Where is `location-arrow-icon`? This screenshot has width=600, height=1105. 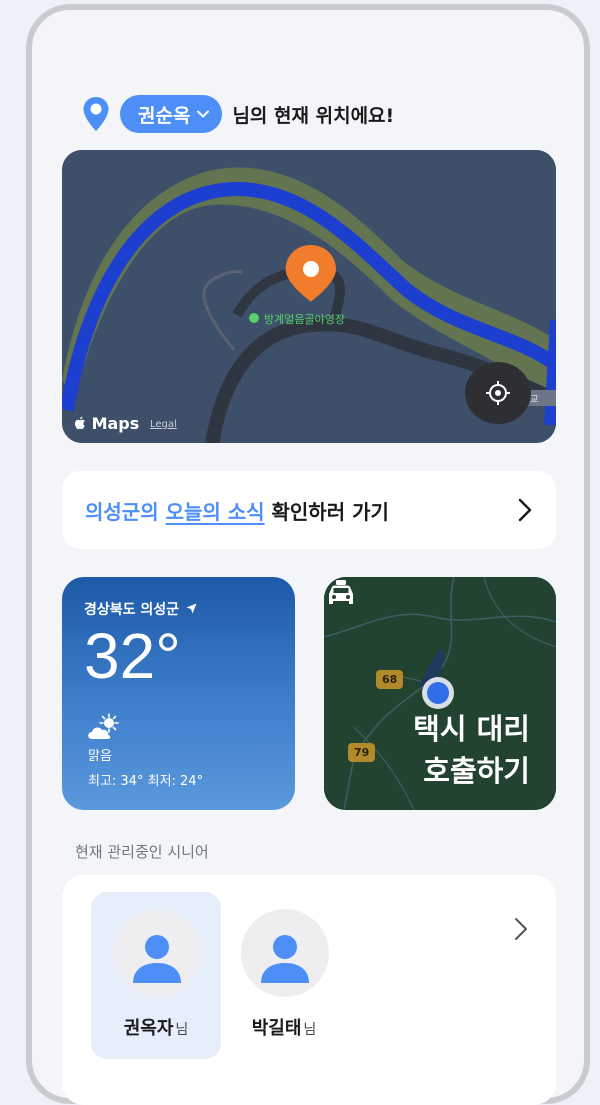 location-arrow-icon is located at coordinates (191, 608).